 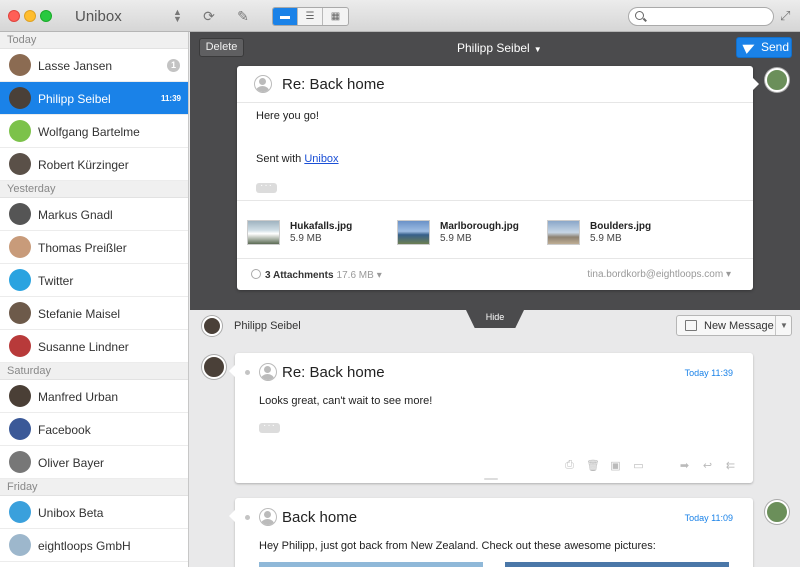 I want to click on conversation-item: Oliver Bayer, so click(x=94, y=462).